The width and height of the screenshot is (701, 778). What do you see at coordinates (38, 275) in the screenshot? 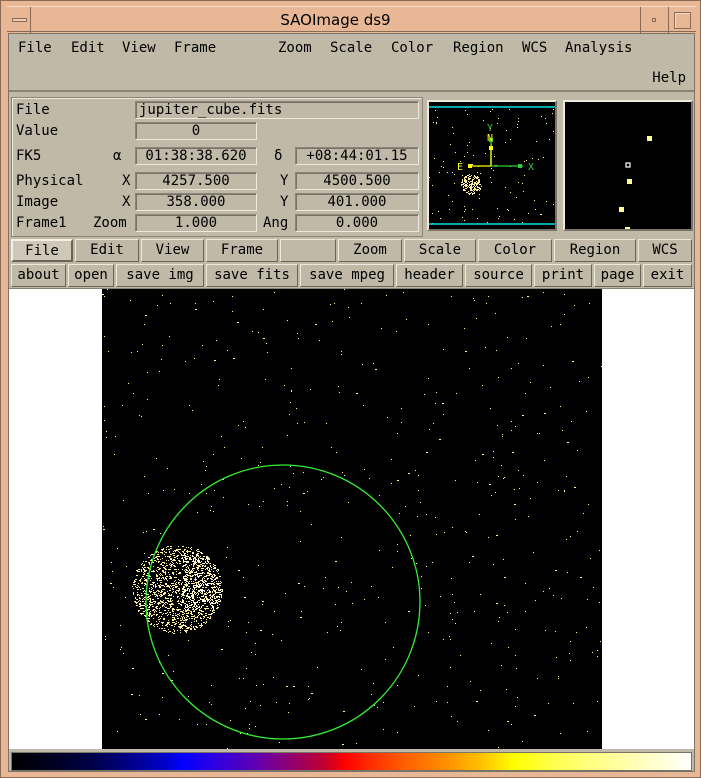
I see `btn-about: about` at bounding box center [38, 275].